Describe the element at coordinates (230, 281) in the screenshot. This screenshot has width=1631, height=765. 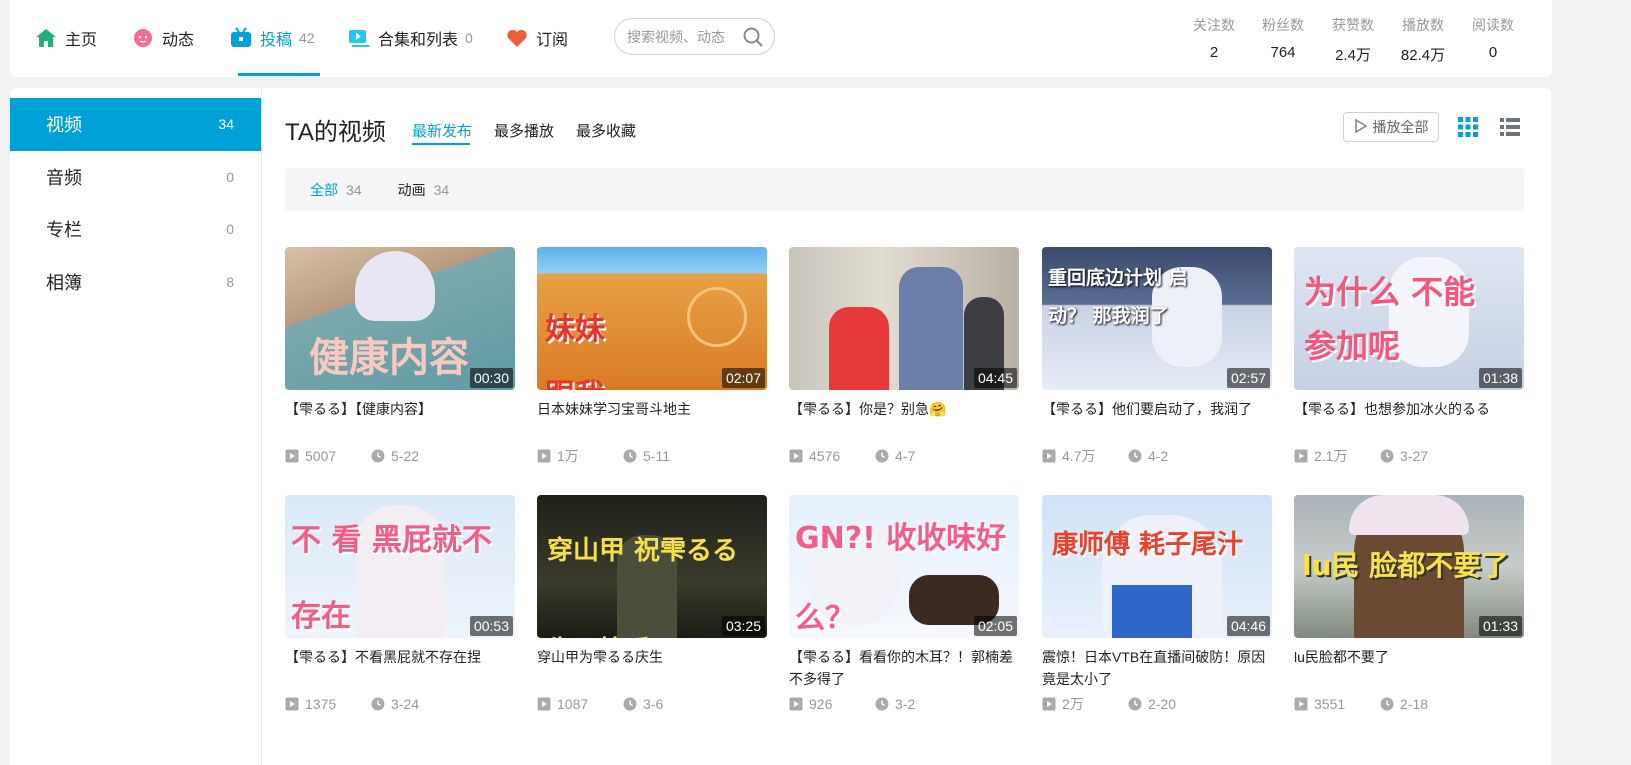
I see `sidebar-item-count: 8` at that location.